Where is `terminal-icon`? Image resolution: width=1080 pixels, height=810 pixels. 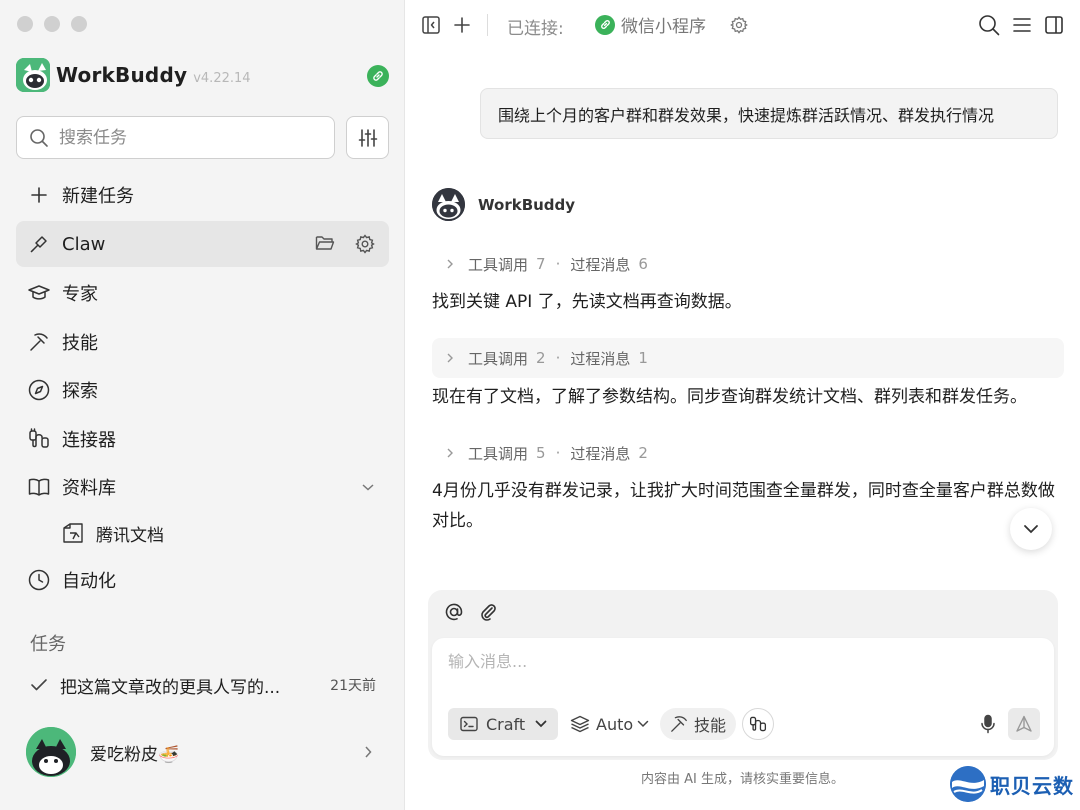
terminal-icon is located at coordinates (469, 724).